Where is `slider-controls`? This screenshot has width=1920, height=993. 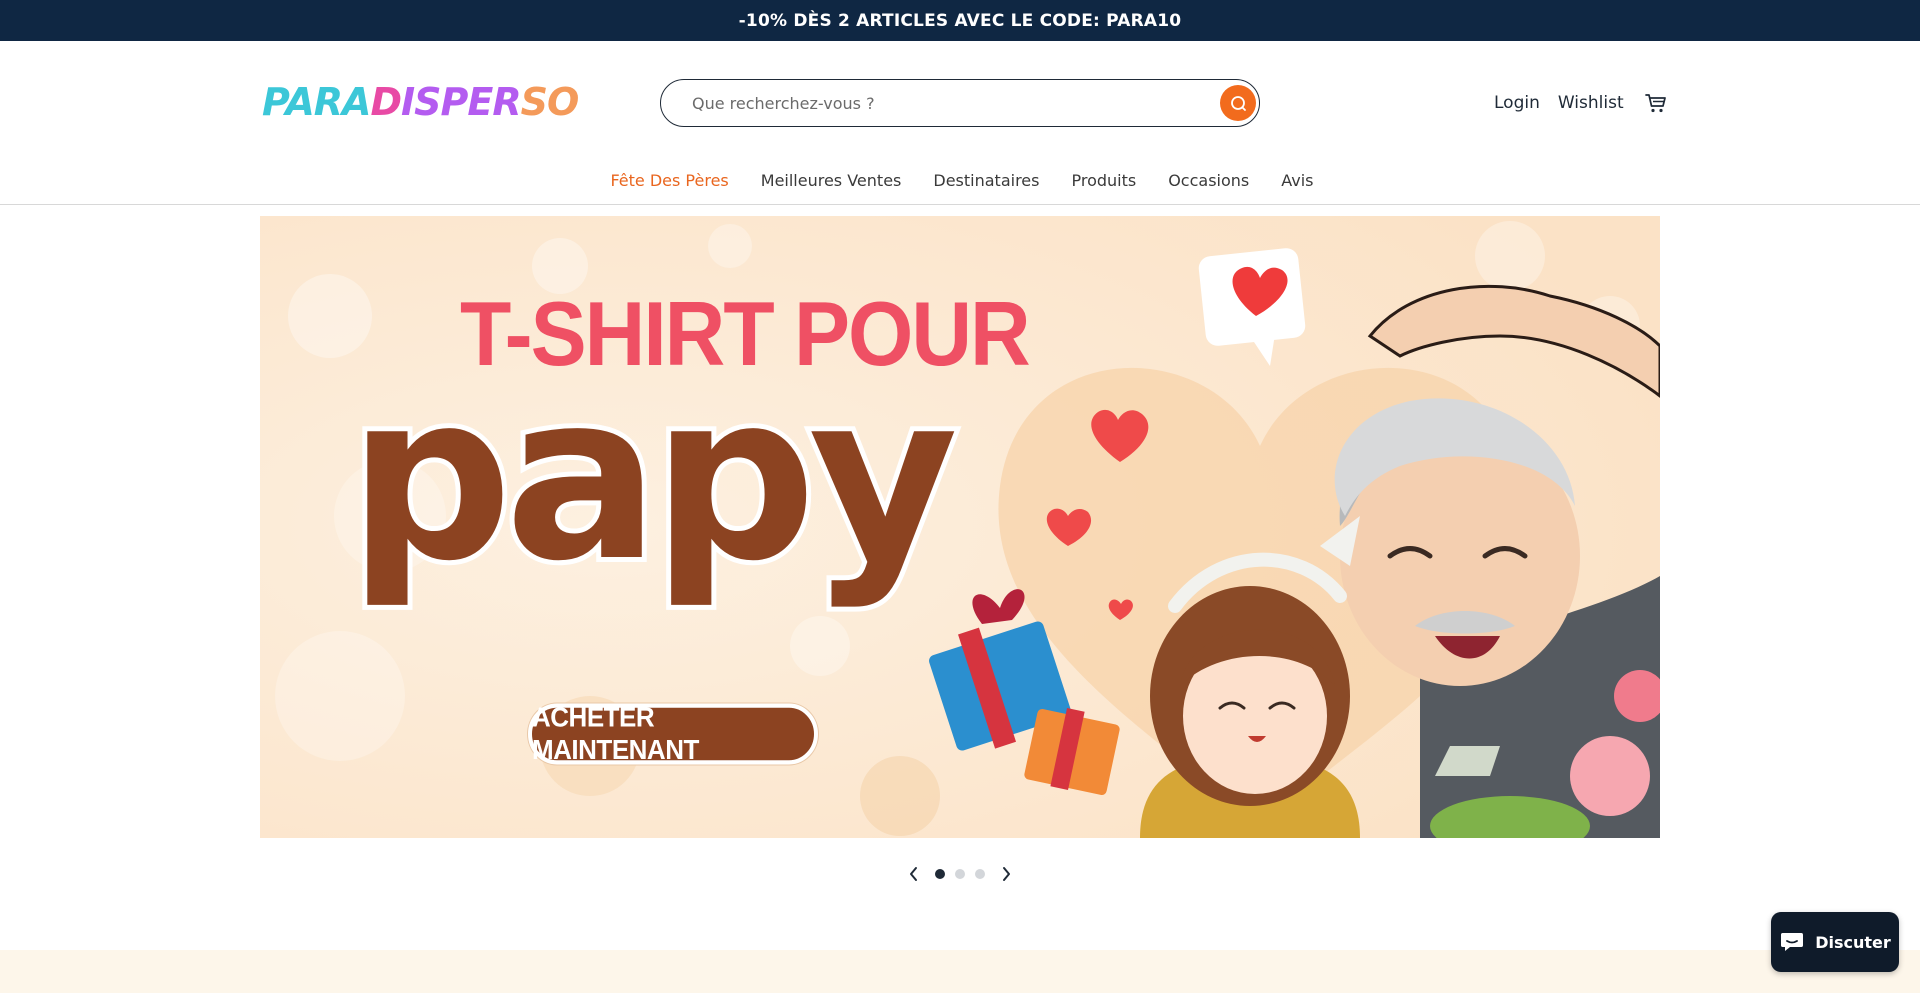 slider-controls is located at coordinates (960, 874).